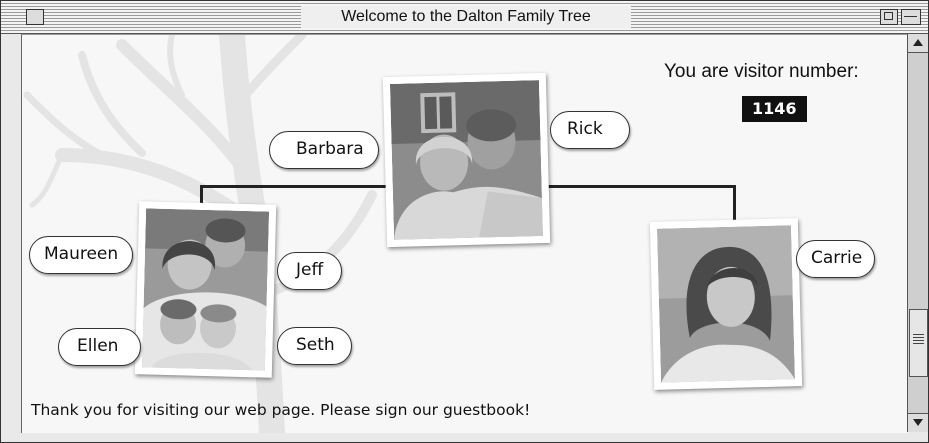 This screenshot has height=443, width=929. I want to click on name-tag-jeff: Jeff, so click(310, 271).